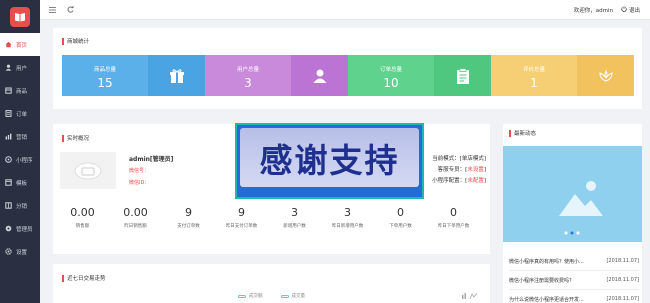  Describe the element at coordinates (70, 10) in the screenshot. I see `refresh-icon` at that location.